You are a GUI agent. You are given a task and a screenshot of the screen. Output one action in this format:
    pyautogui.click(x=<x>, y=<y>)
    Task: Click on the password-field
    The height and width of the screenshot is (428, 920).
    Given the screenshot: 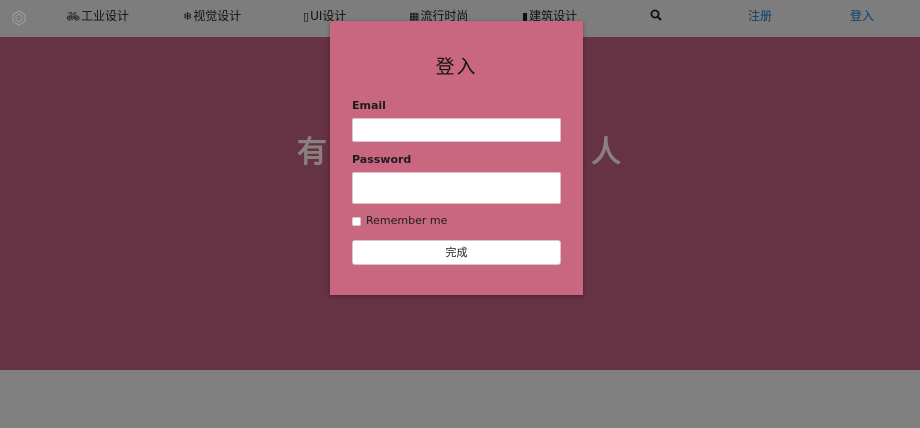 What is the action you would take?
    pyautogui.click(x=456, y=188)
    